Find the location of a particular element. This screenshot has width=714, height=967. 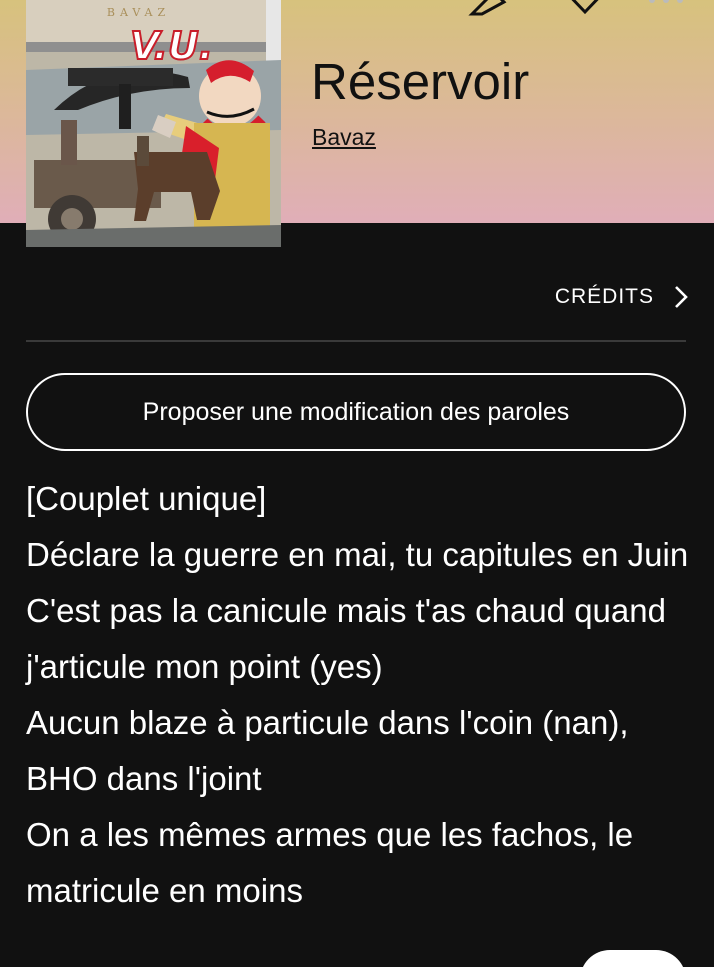

credits-link: CRÉDITS is located at coordinates (621, 297).